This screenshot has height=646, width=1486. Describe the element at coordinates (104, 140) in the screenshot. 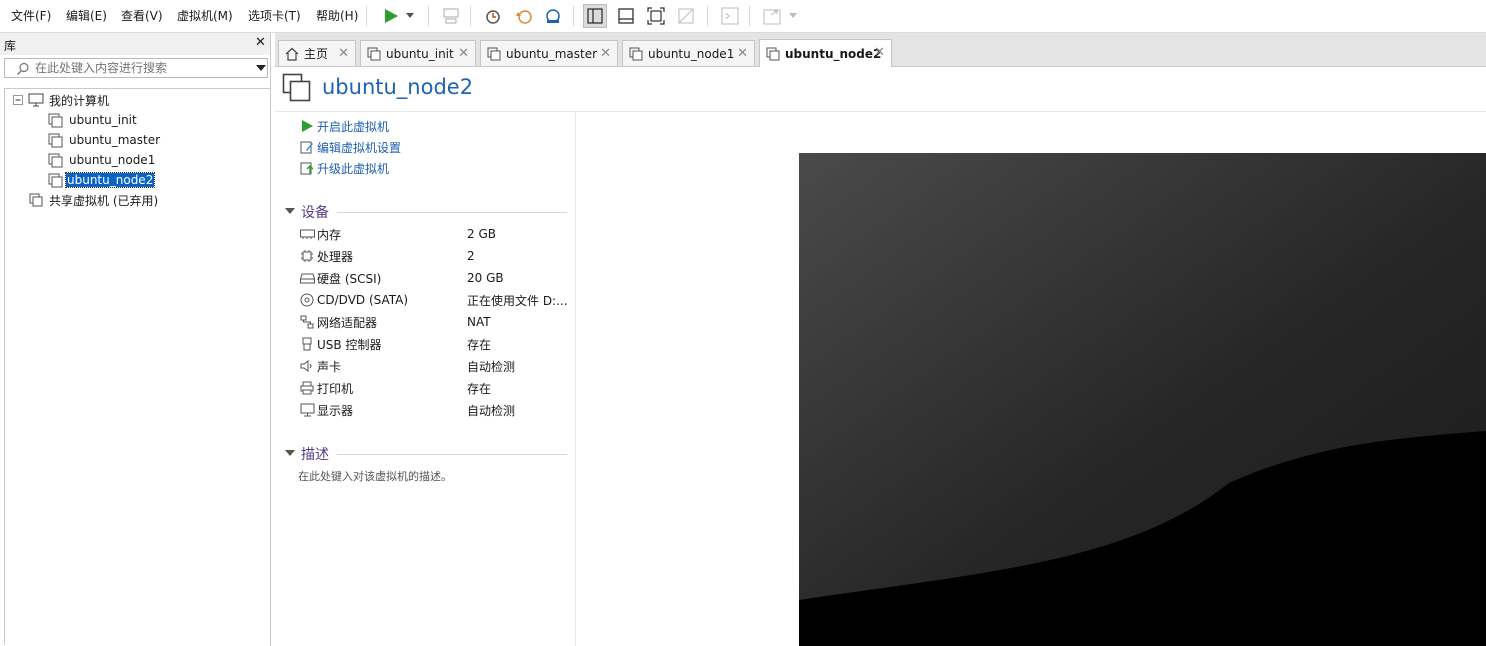

I see `tree-item-vm: ubuntu_master` at that location.